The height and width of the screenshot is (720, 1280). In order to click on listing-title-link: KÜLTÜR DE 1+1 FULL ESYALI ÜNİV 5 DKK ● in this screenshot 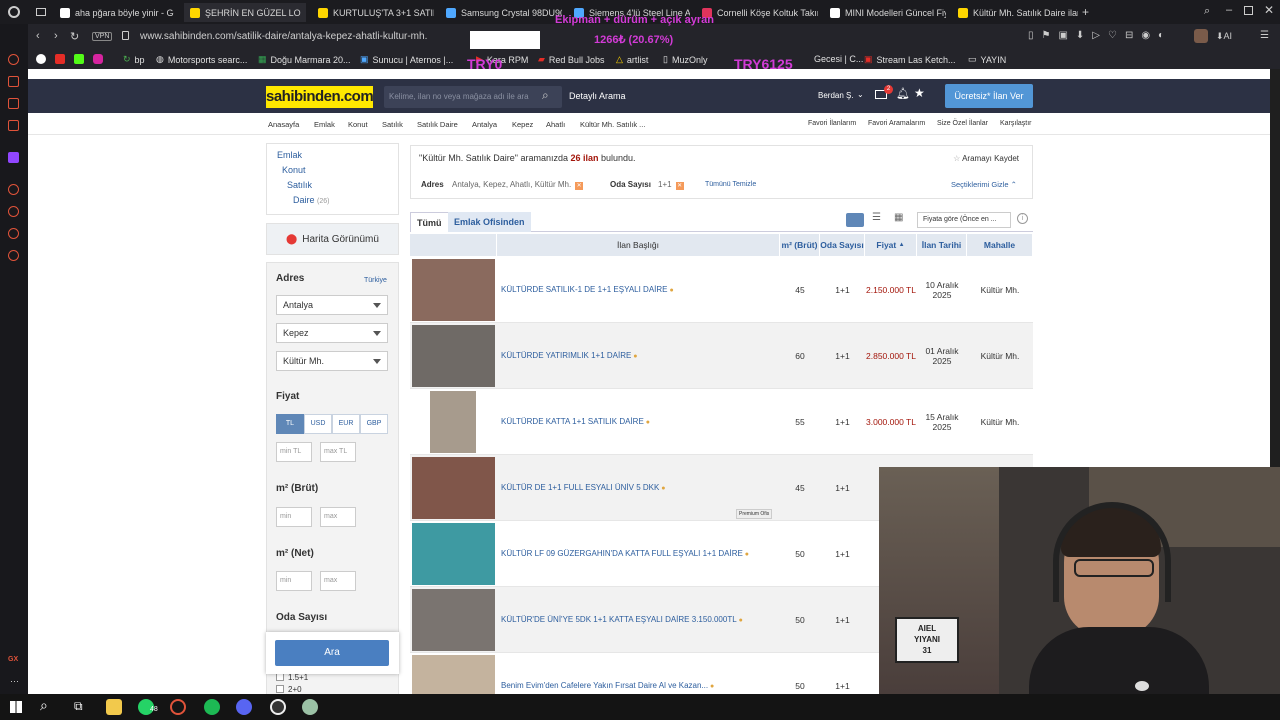, I will do `click(583, 488)`.